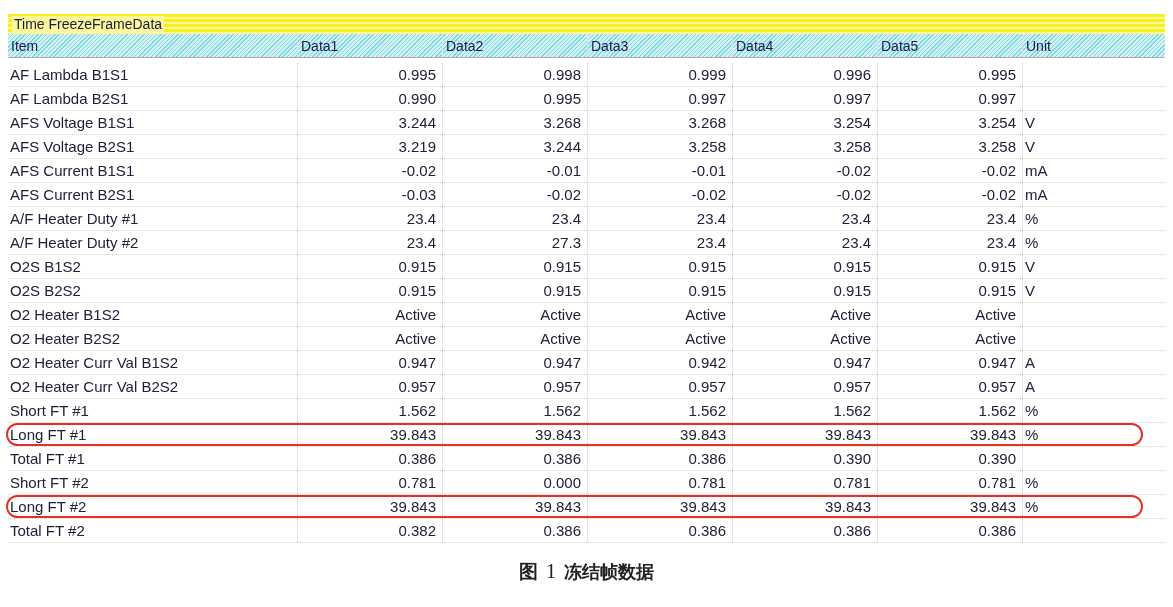 This screenshot has width=1173, height=607. Describe the element at coordinates (72, 147) in the screenshot. I see `table-cell-text: AFS Voltage B2S1` at that location.